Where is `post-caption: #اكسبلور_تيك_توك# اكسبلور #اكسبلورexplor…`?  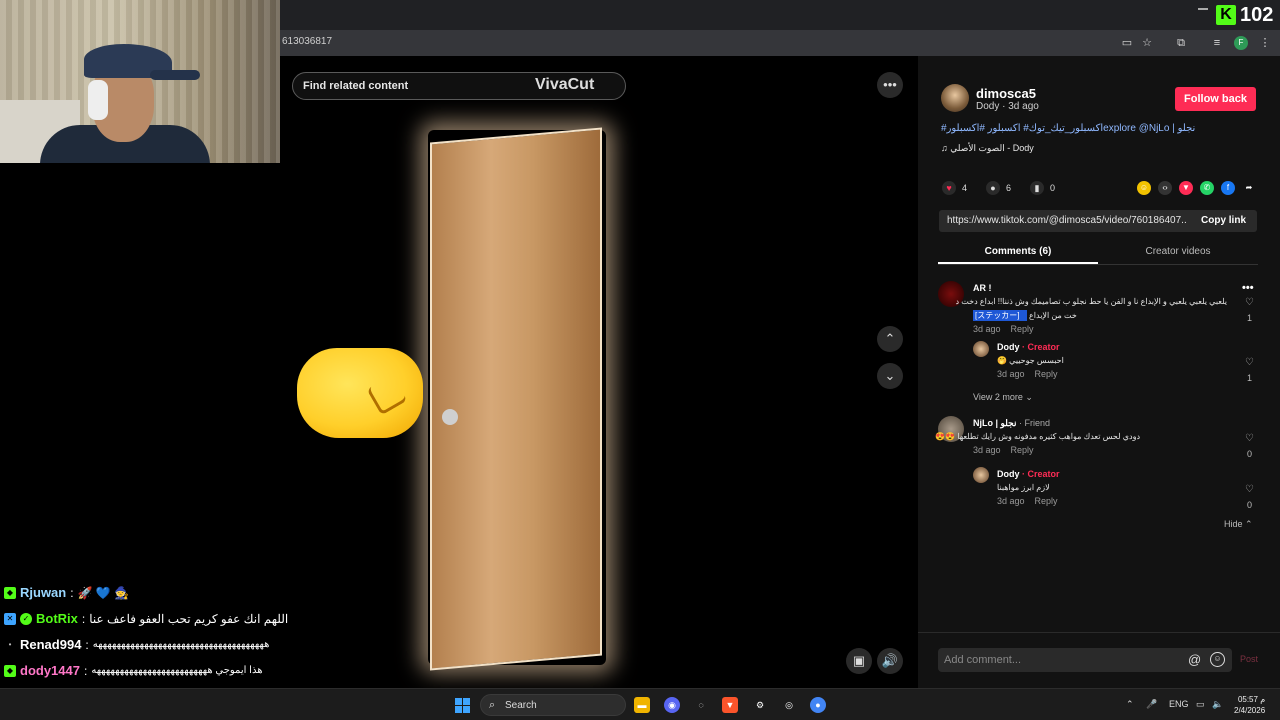
post-caption: #اكسبلور_تيك_توك# اكسبلور #اكسبلورexplor… is located at coordinates (1068, 128).